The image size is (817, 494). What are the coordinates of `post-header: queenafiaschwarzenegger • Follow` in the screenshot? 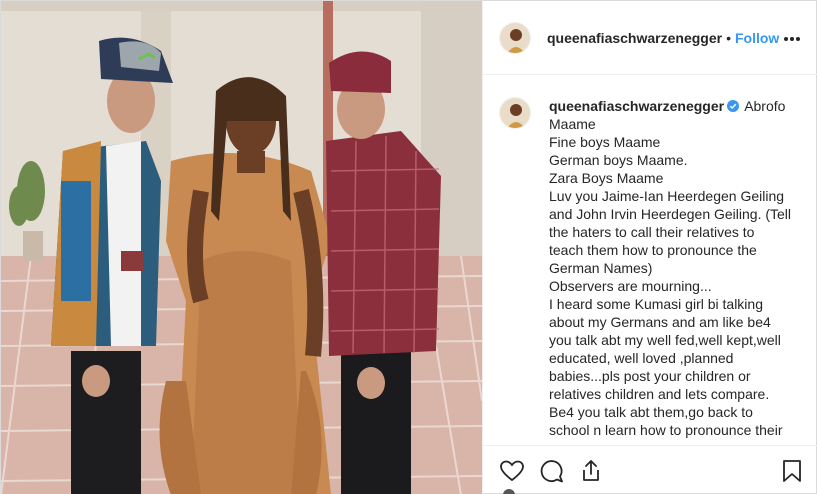 It's located at (650, 38).